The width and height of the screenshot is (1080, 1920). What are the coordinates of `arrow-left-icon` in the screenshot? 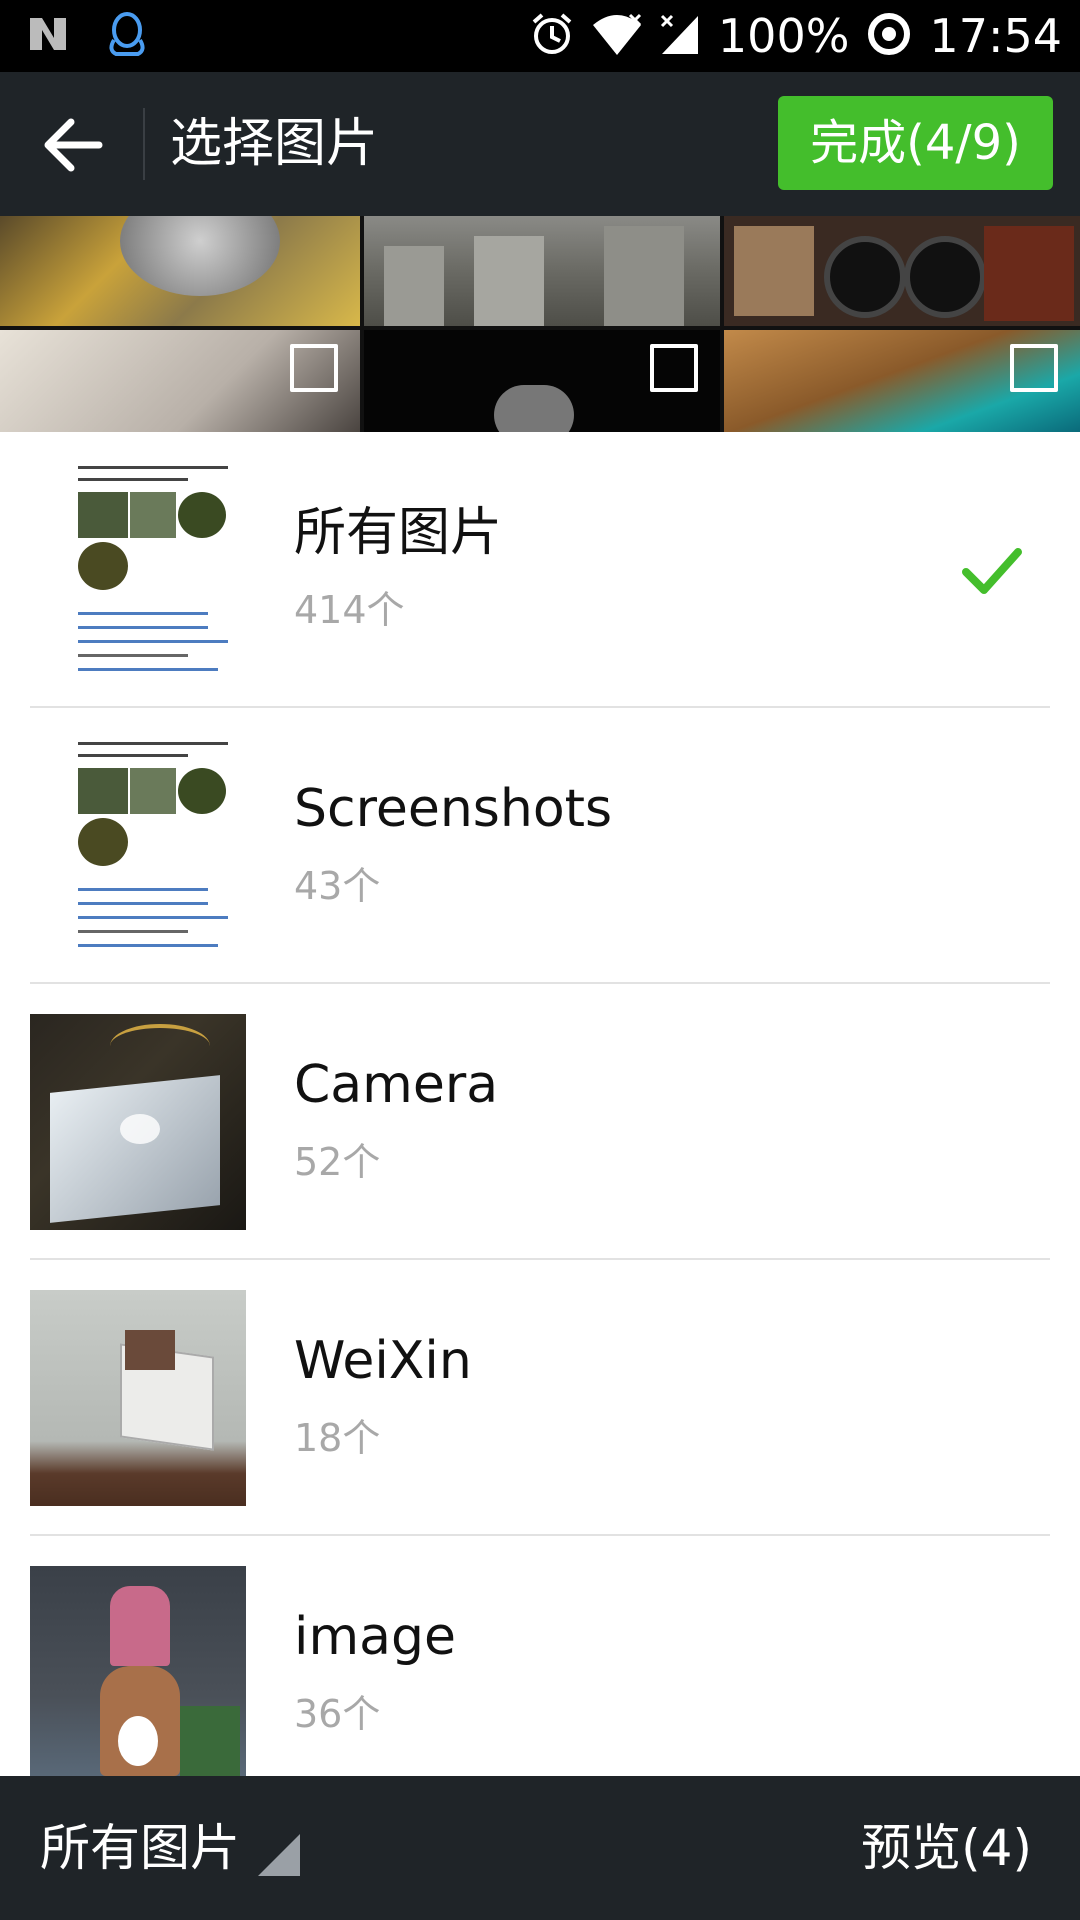 It's located at (73, 145).